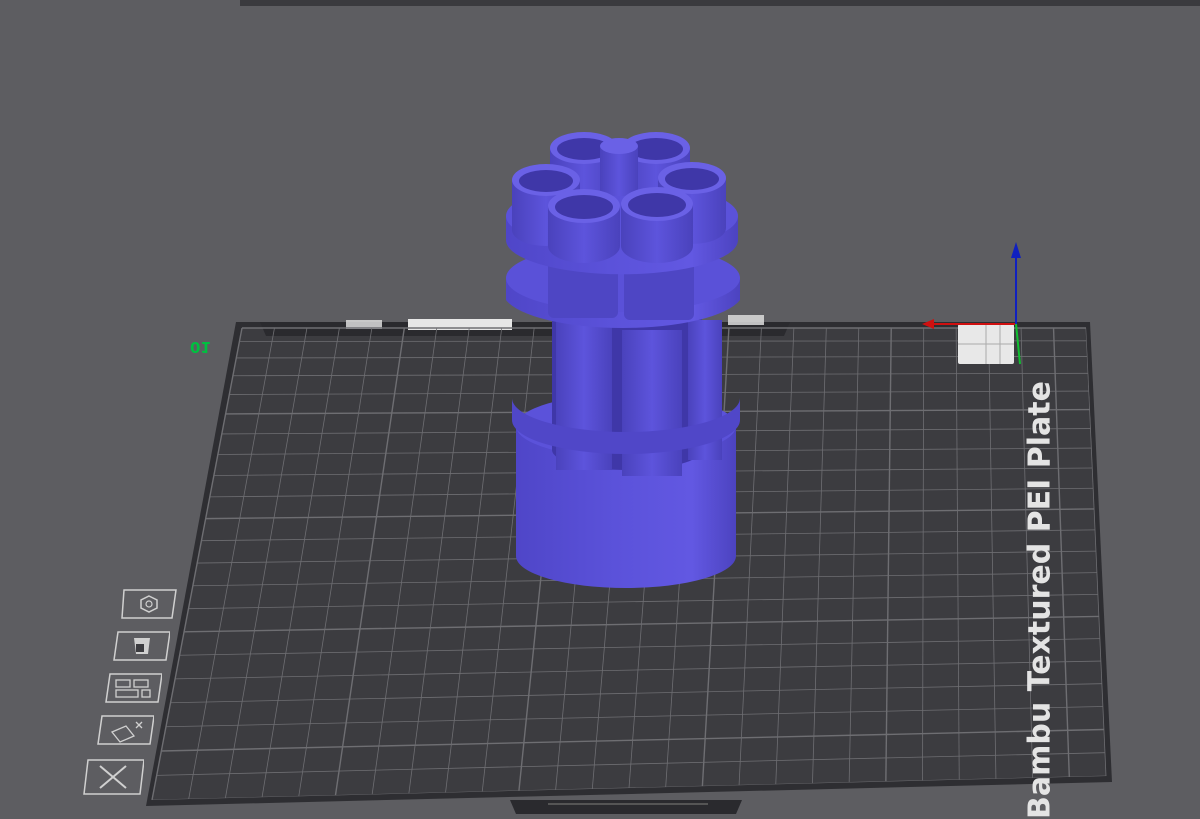 The image size is (1200, 819). What do you see at coordinates (1040, 600) in the screenshot?
I see `plate-name-label: Bambu Textured PEI Plate` at bounding box center [1040, 600].